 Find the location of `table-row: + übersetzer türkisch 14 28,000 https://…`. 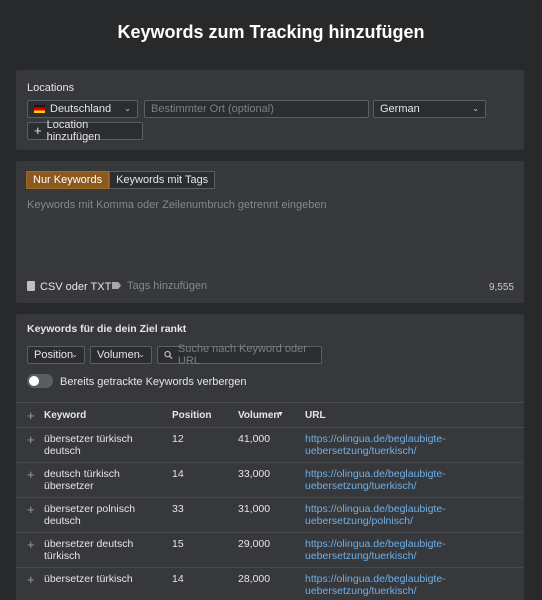

table-row: + übersetzer türkisch 14 28,000 https://… is located at coordinates (270, 584).